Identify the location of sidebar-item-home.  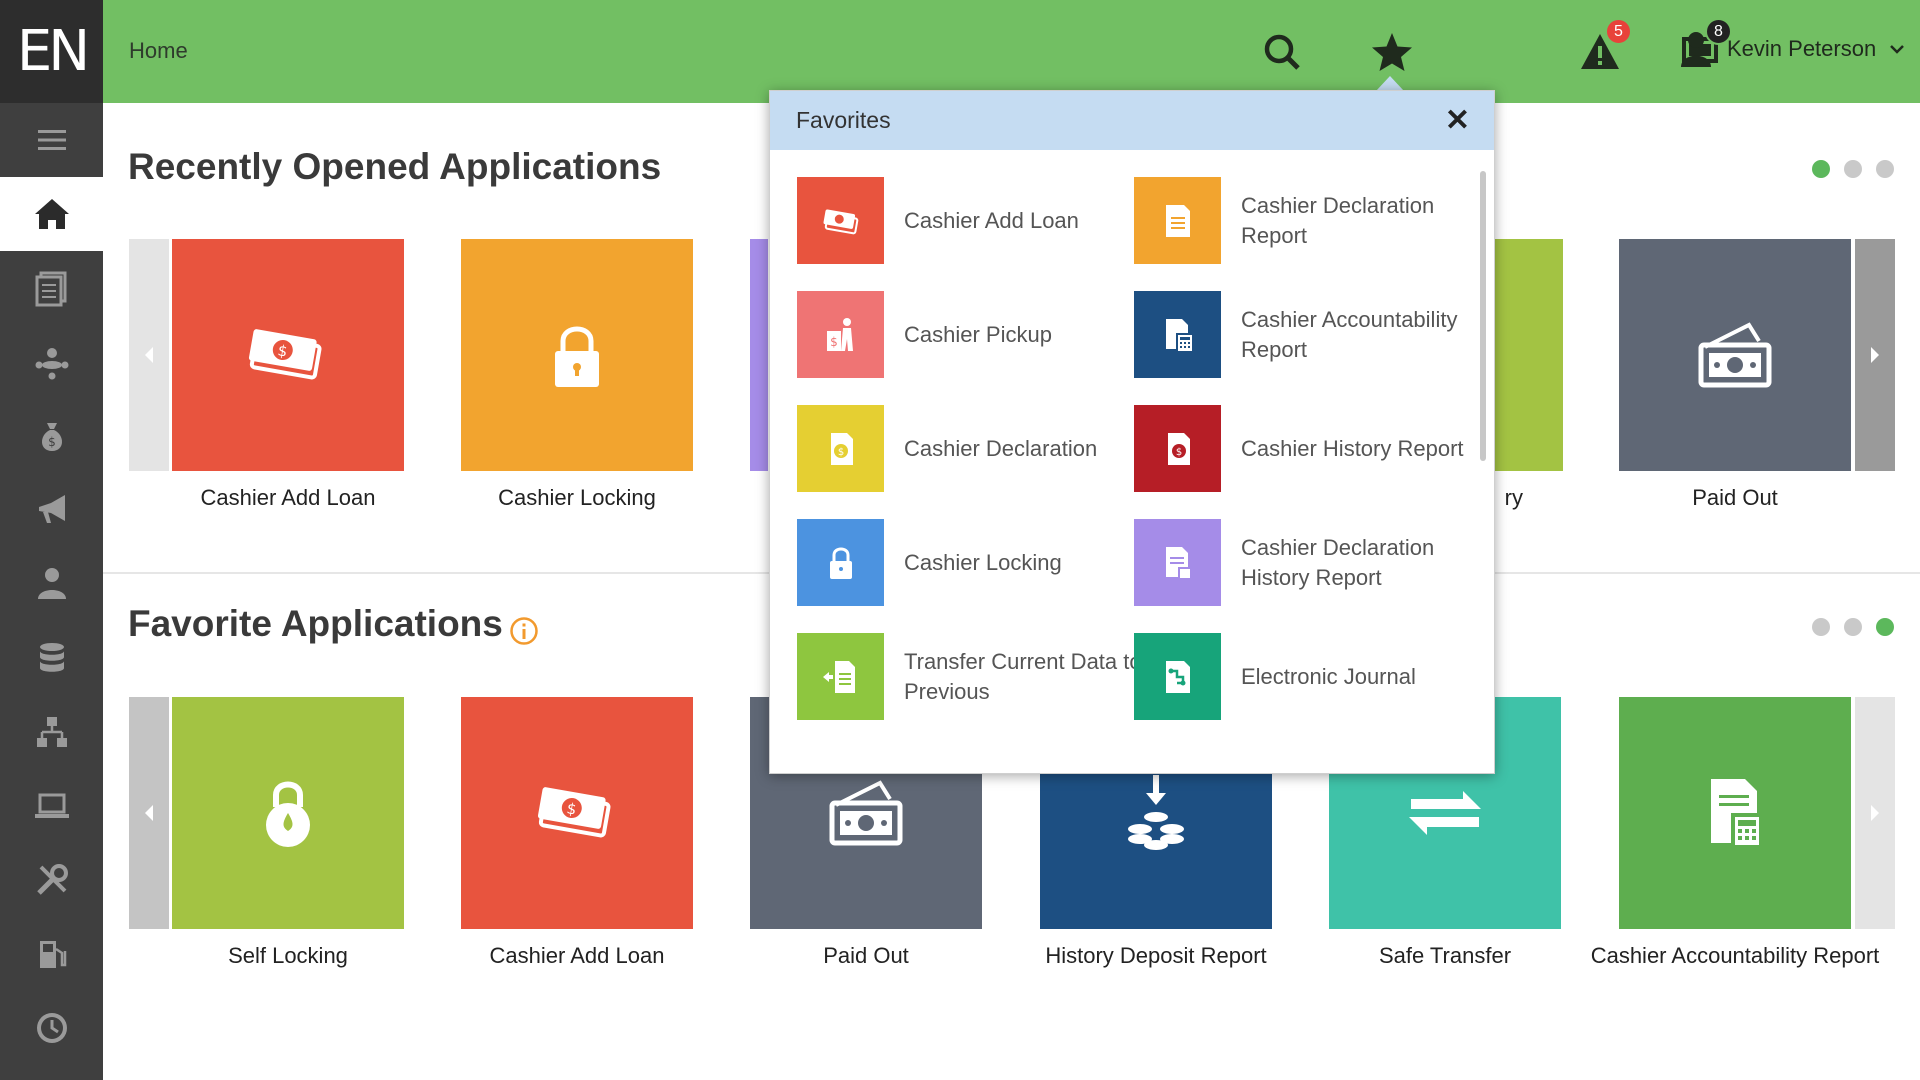
(51, 214).